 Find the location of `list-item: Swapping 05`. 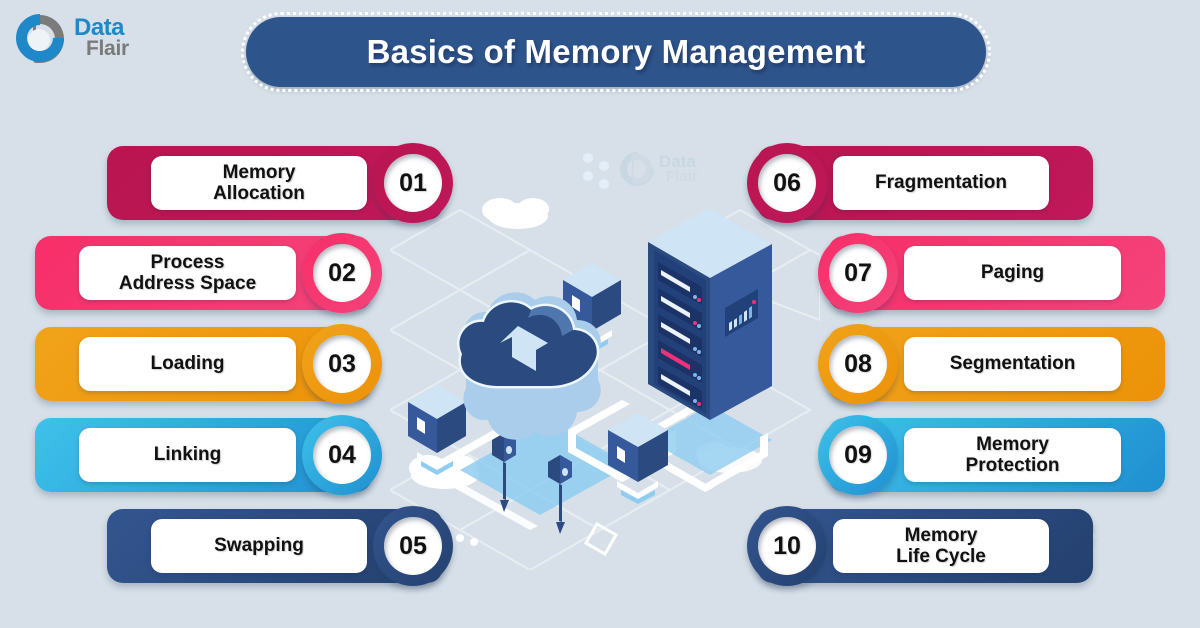

list-item: Swapping 05 is located at coordinates (280, 546).